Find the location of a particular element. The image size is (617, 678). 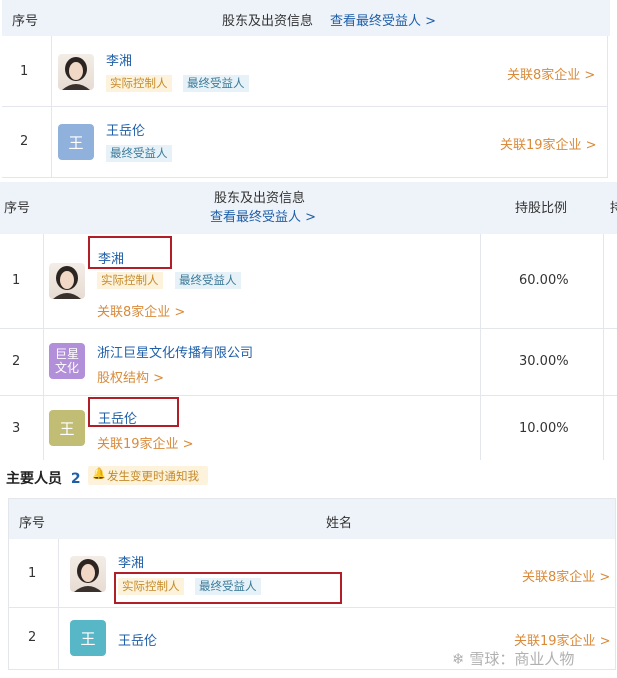

table-header is located at coordinates (312, 519).